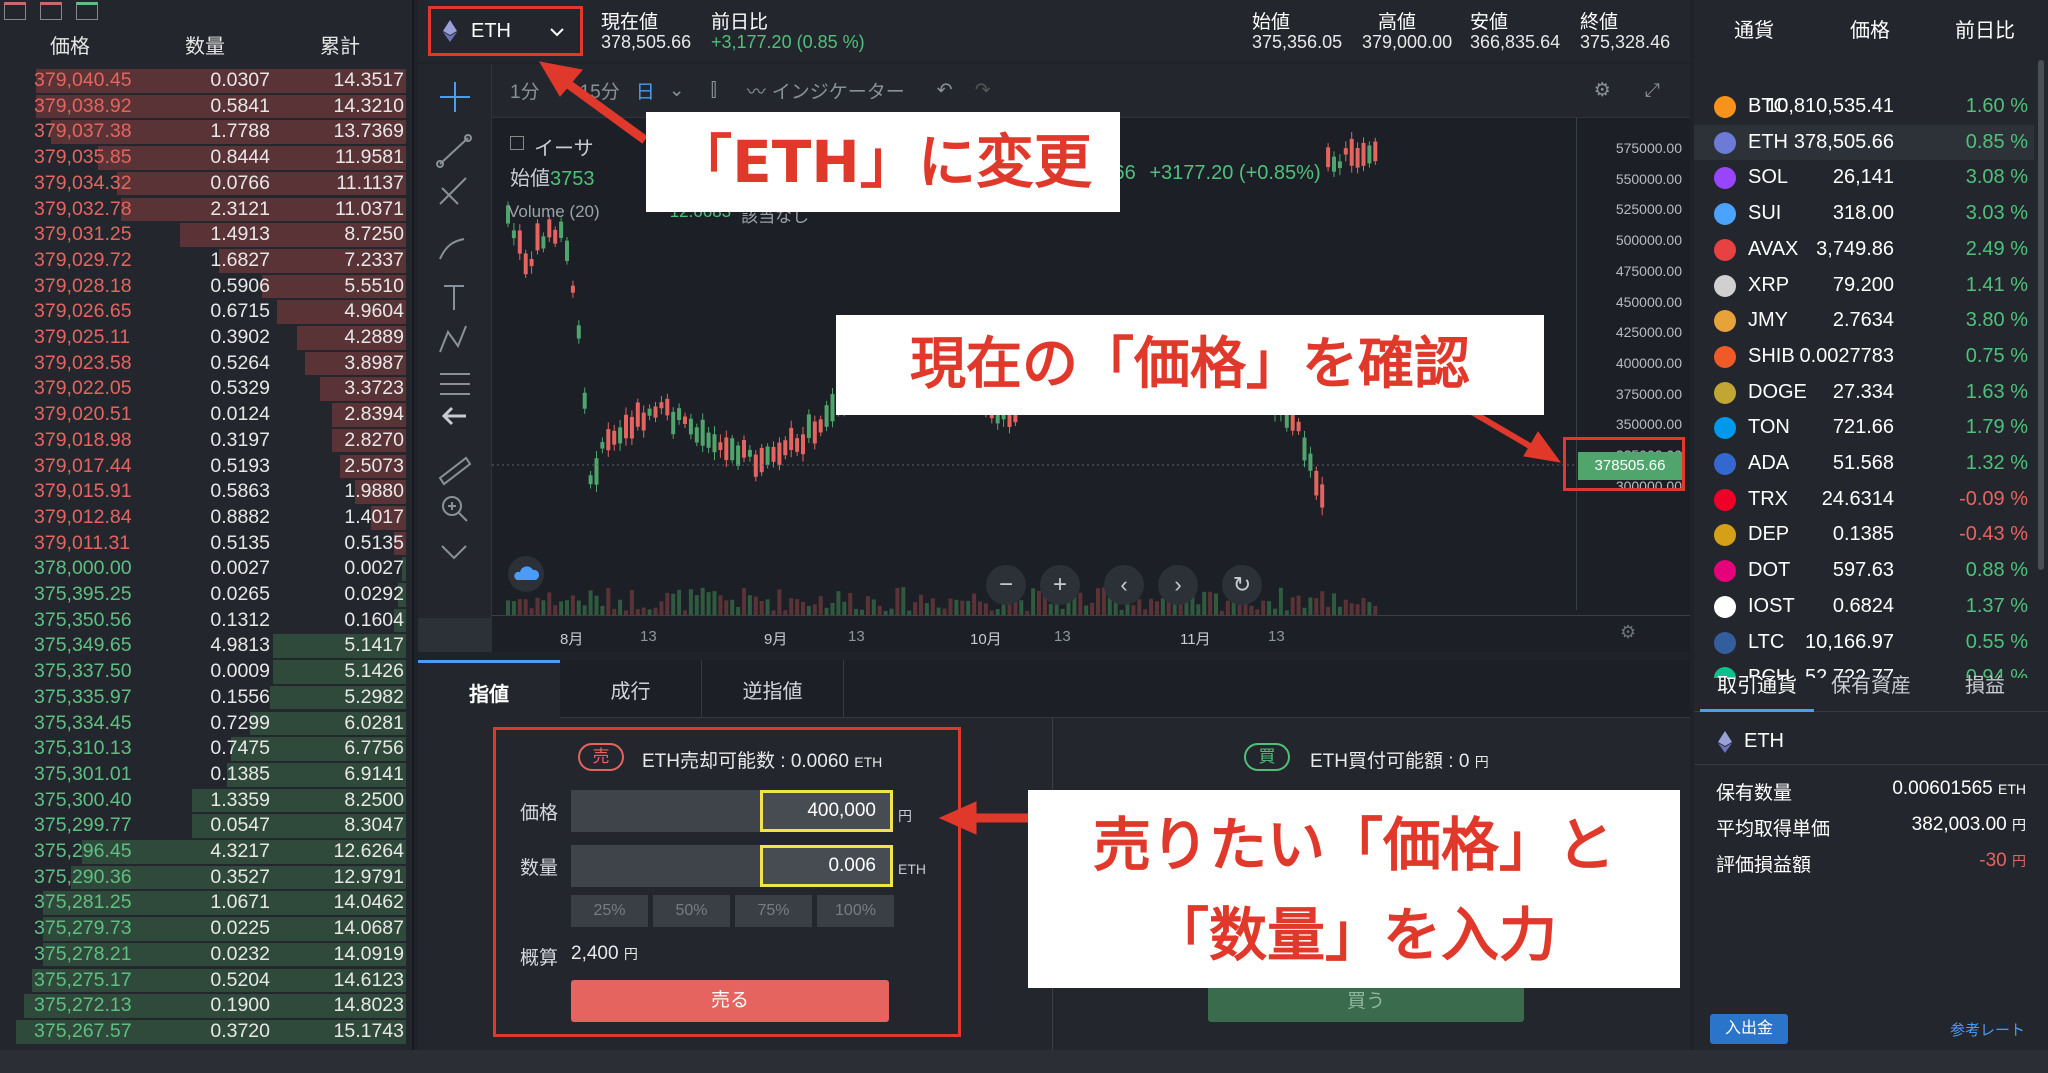 This screenshot has height=1073, width=2048. What do you see at coordinates (1542, 447) in the screenshot?
I see `arrow-price-head` at bounding box center [1542, 447].